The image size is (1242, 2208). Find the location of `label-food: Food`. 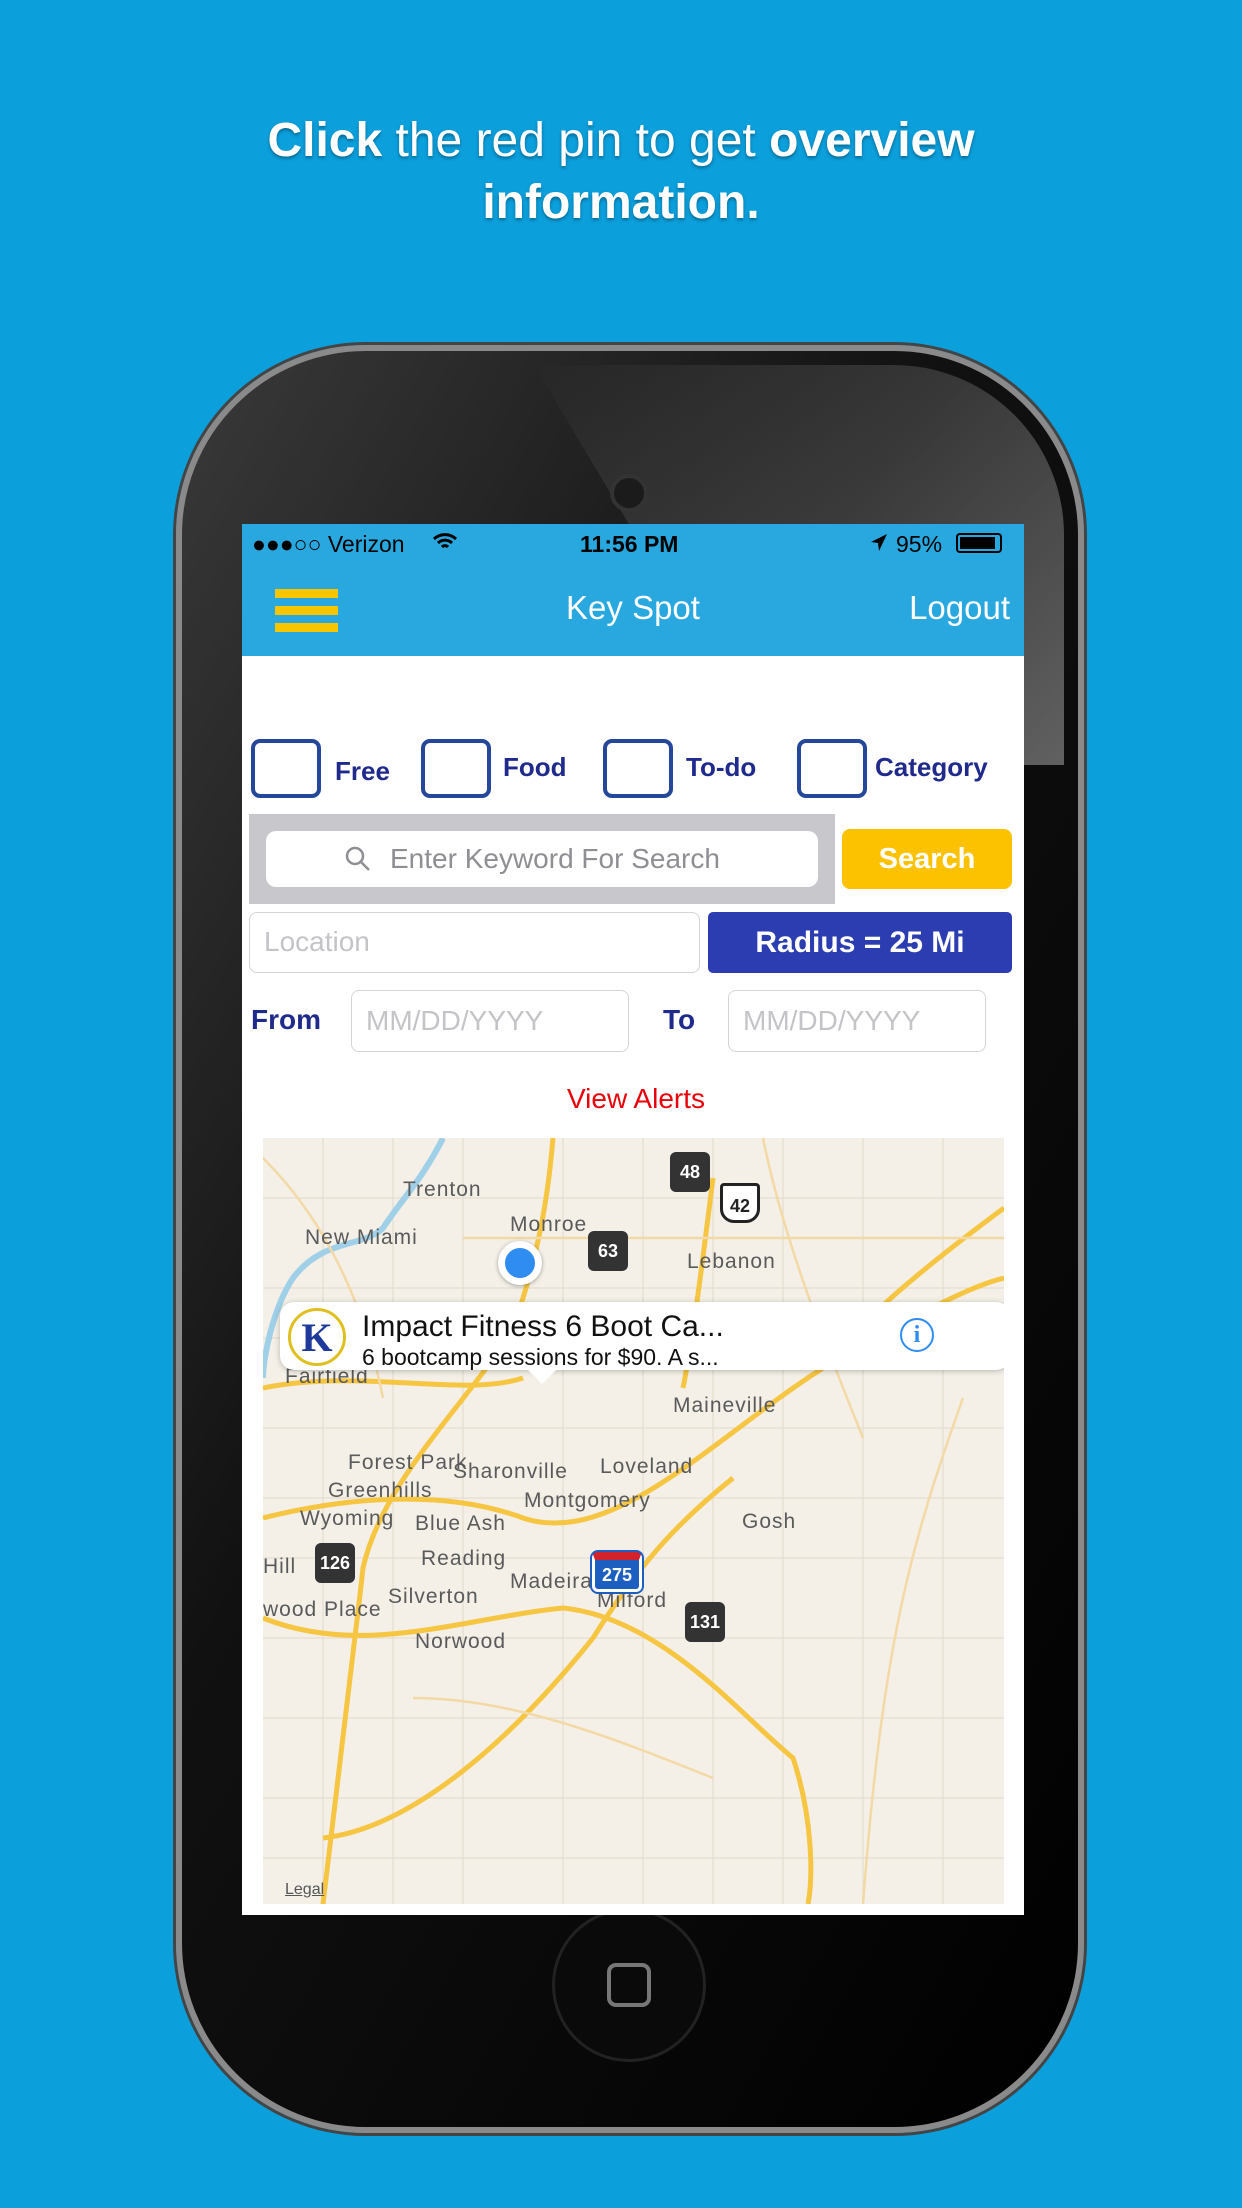

label-food: Food is located at coordinates (535, 767).